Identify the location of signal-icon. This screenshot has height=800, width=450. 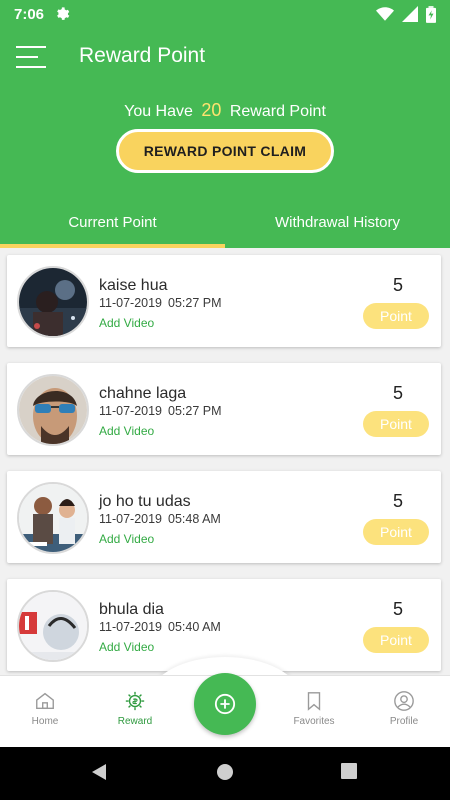
(410, 14).